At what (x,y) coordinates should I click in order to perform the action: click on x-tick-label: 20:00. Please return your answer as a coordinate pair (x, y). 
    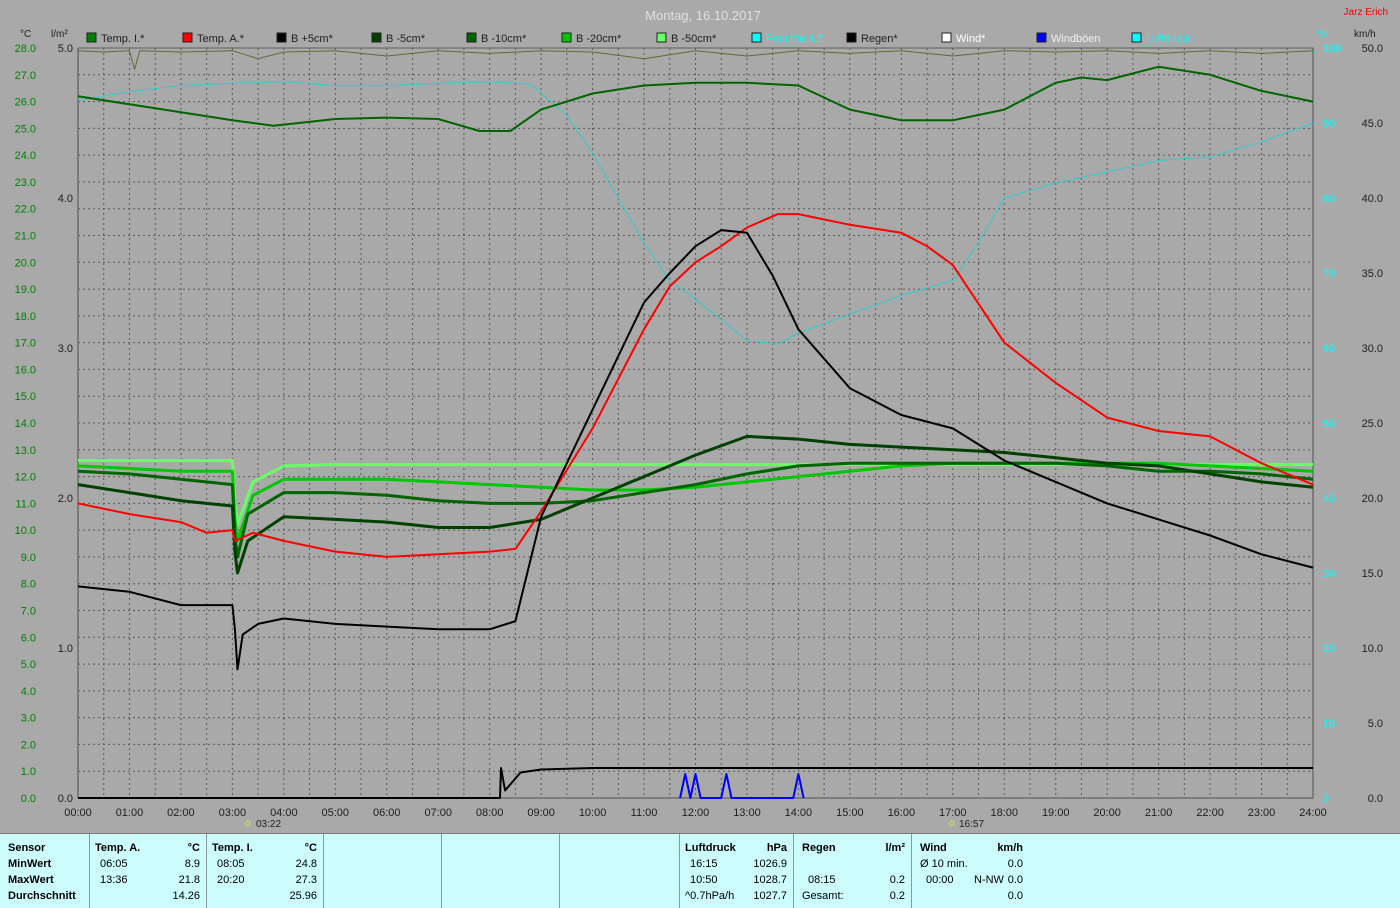
    Looking at the image, I should click on (1107, 813).